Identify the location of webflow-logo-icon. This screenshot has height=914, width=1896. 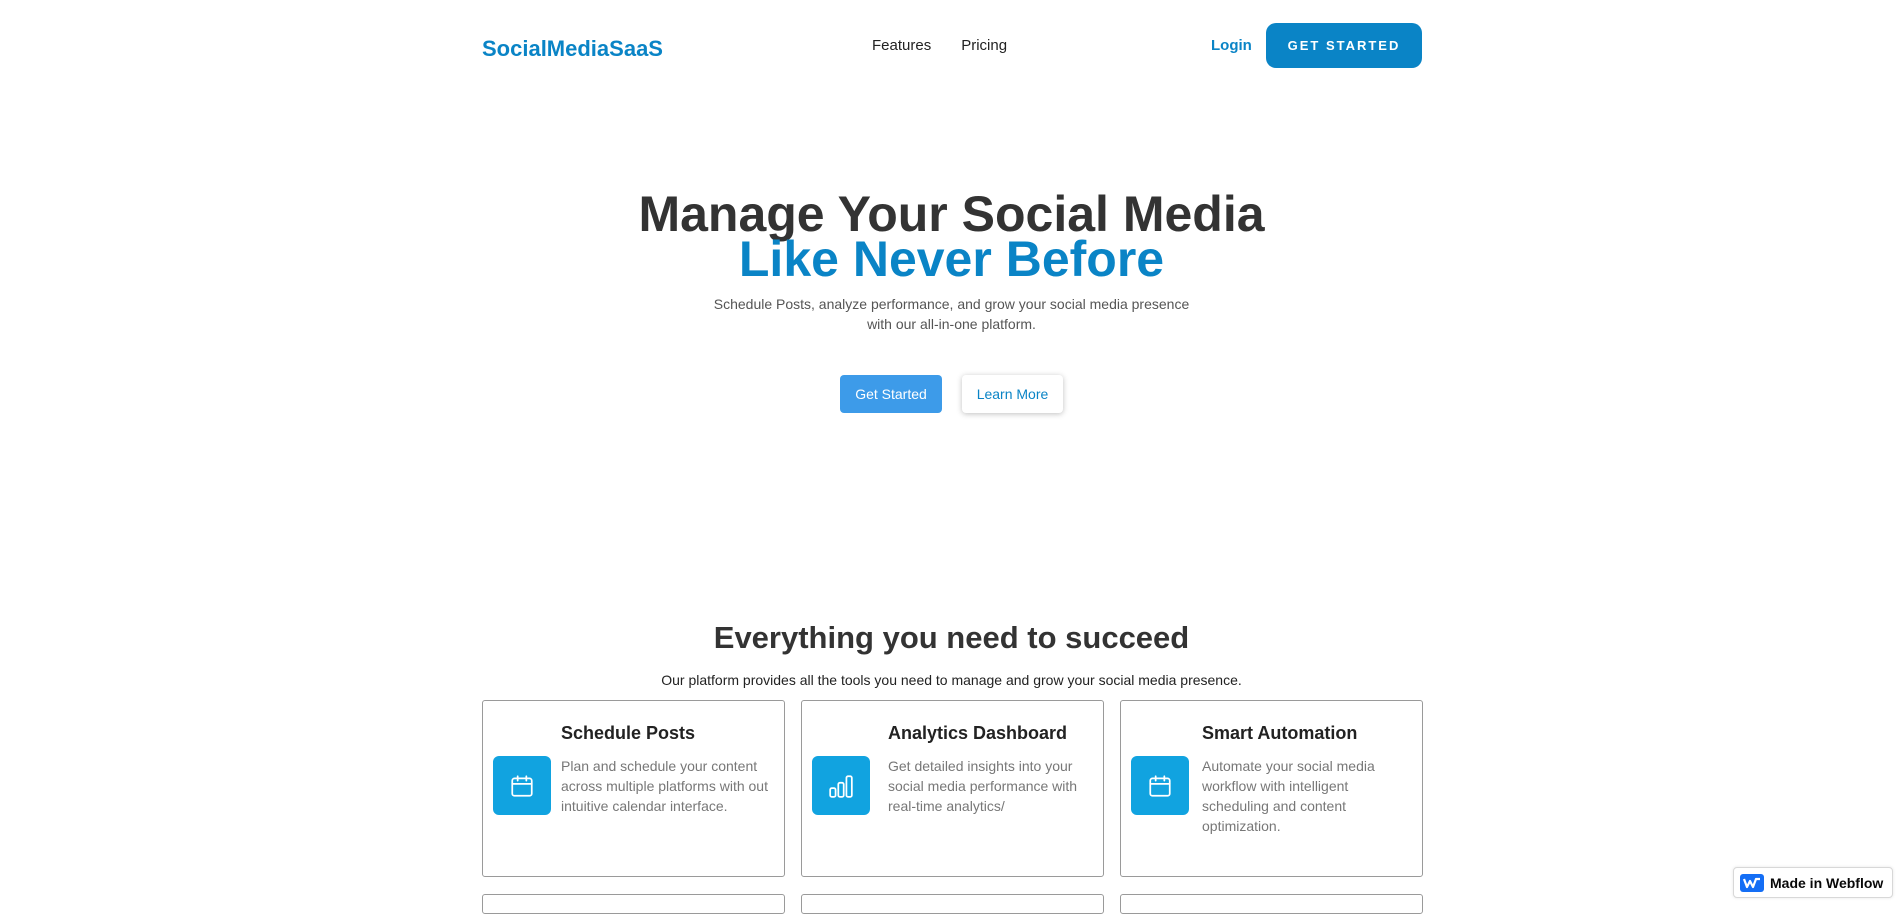
(1752, 882).